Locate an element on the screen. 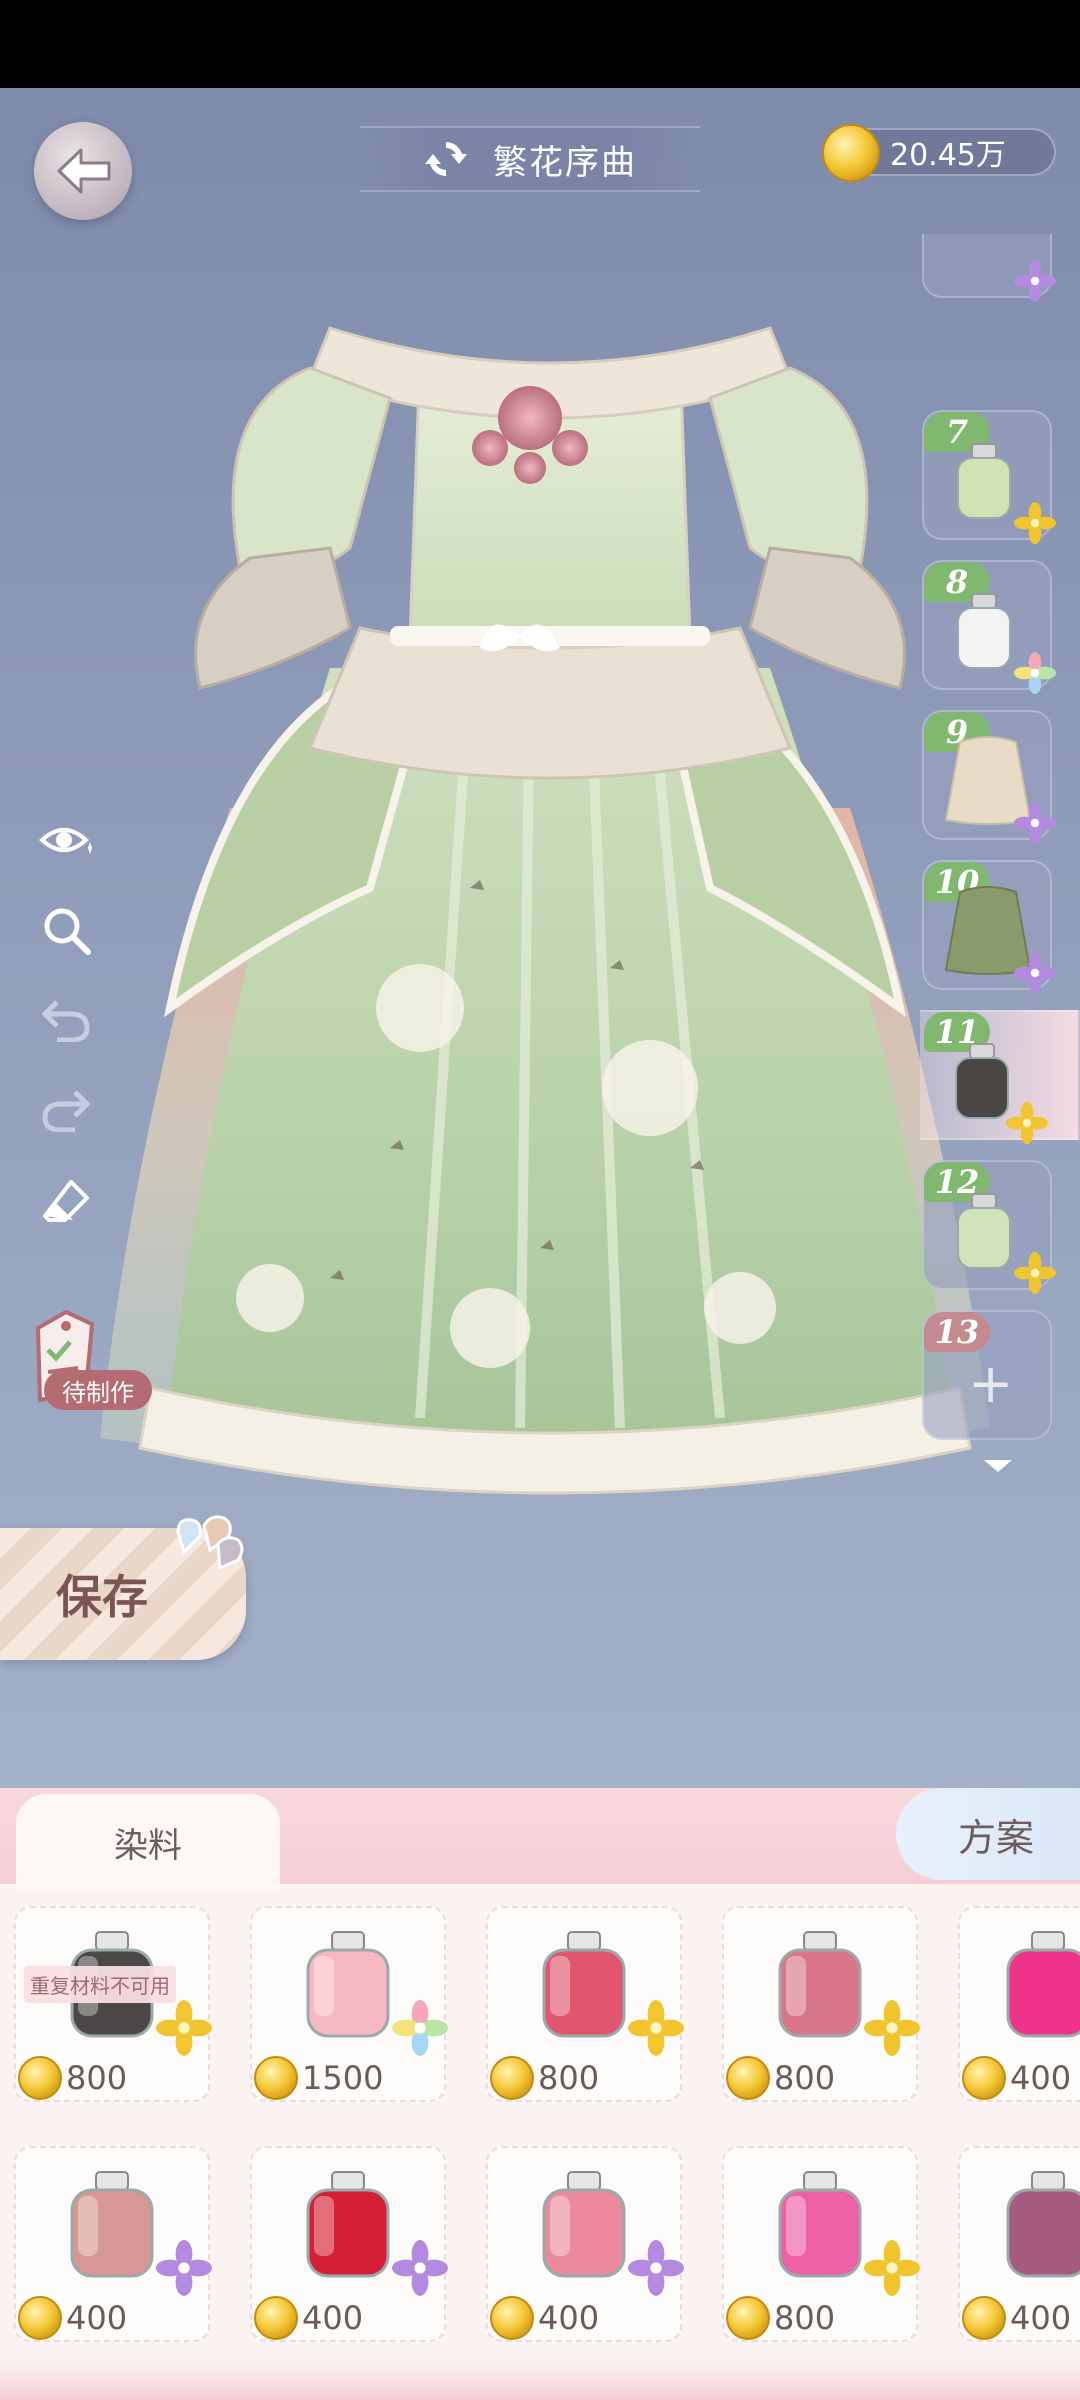 The height and width of the screenshot is (2400, 1080). slot-item-8: 8 is located at coordinates (989, 627).